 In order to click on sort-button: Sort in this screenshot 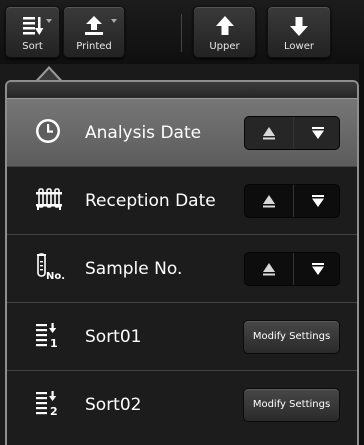, I will do `click(32, 32)`.